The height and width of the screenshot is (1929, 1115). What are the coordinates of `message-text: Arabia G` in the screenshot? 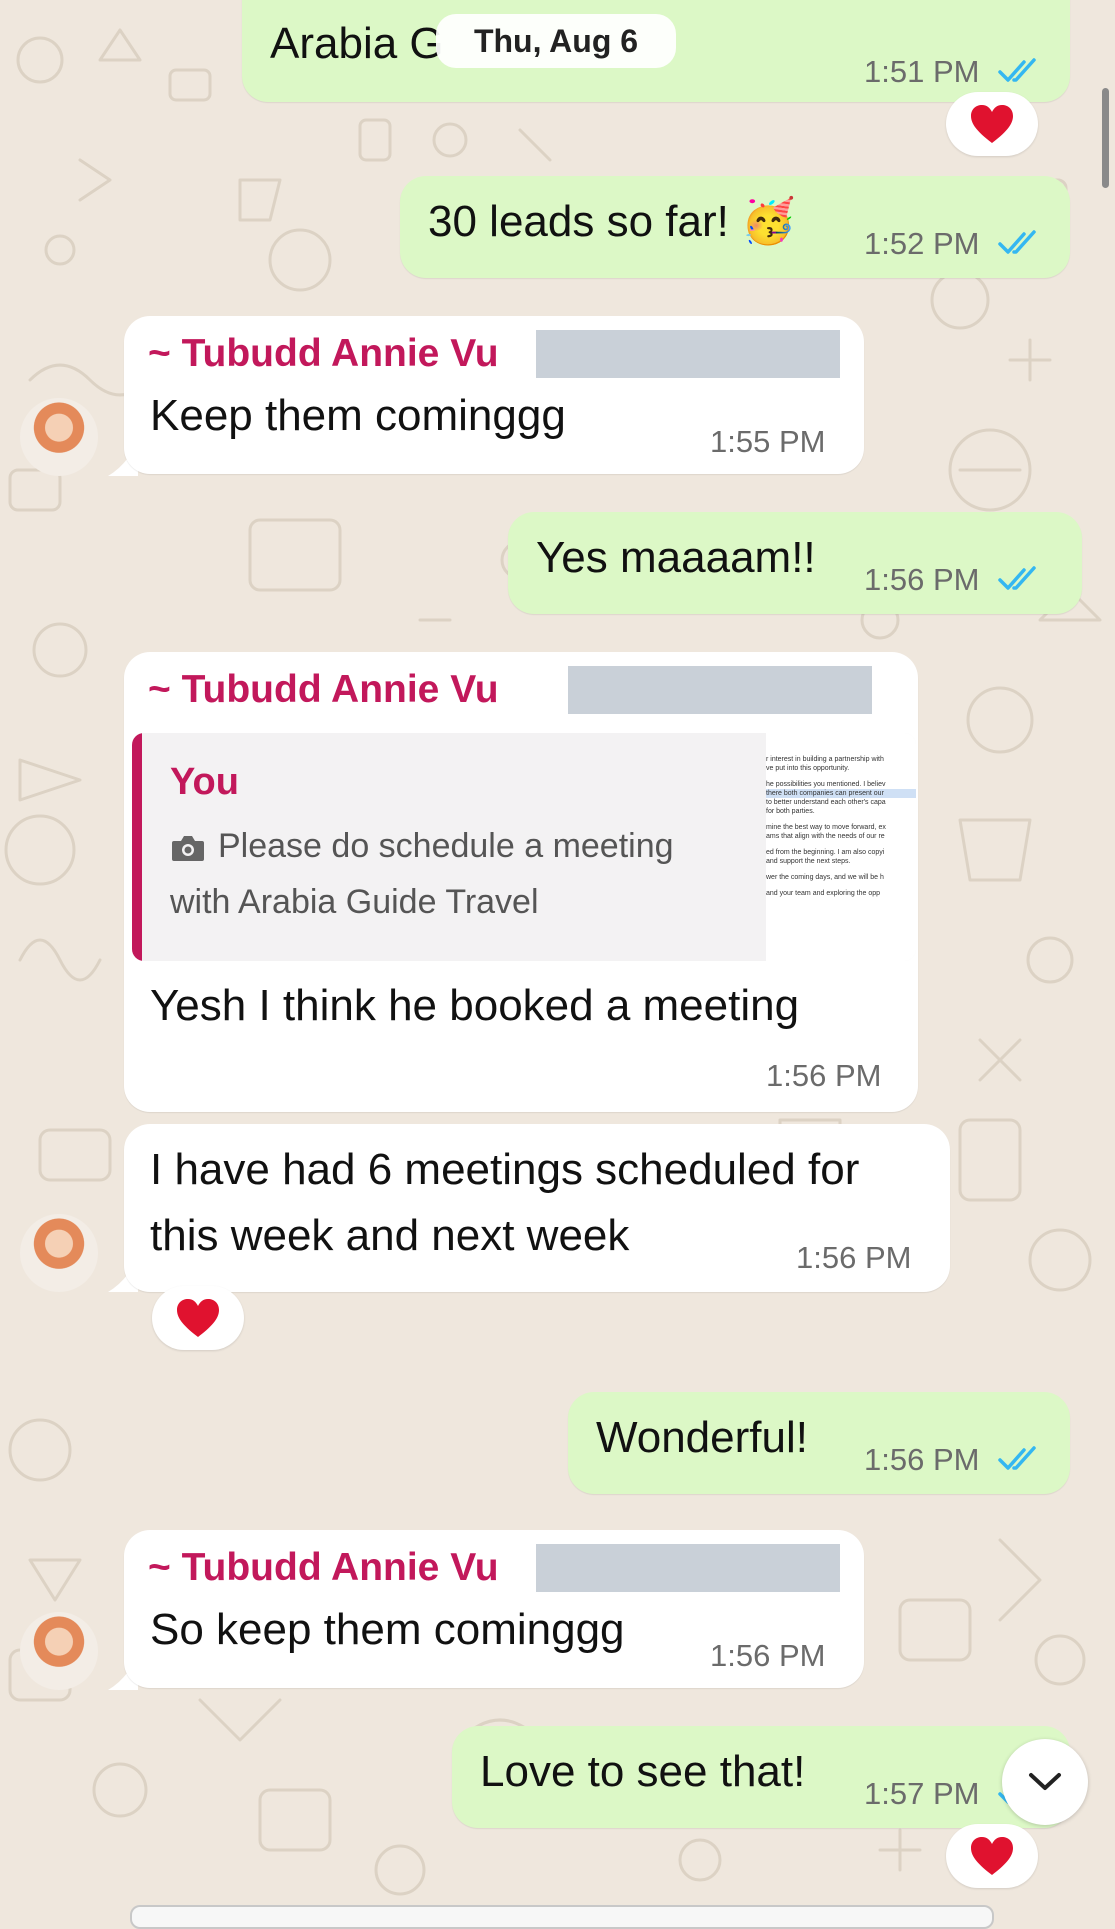 It's located at (357, 43).